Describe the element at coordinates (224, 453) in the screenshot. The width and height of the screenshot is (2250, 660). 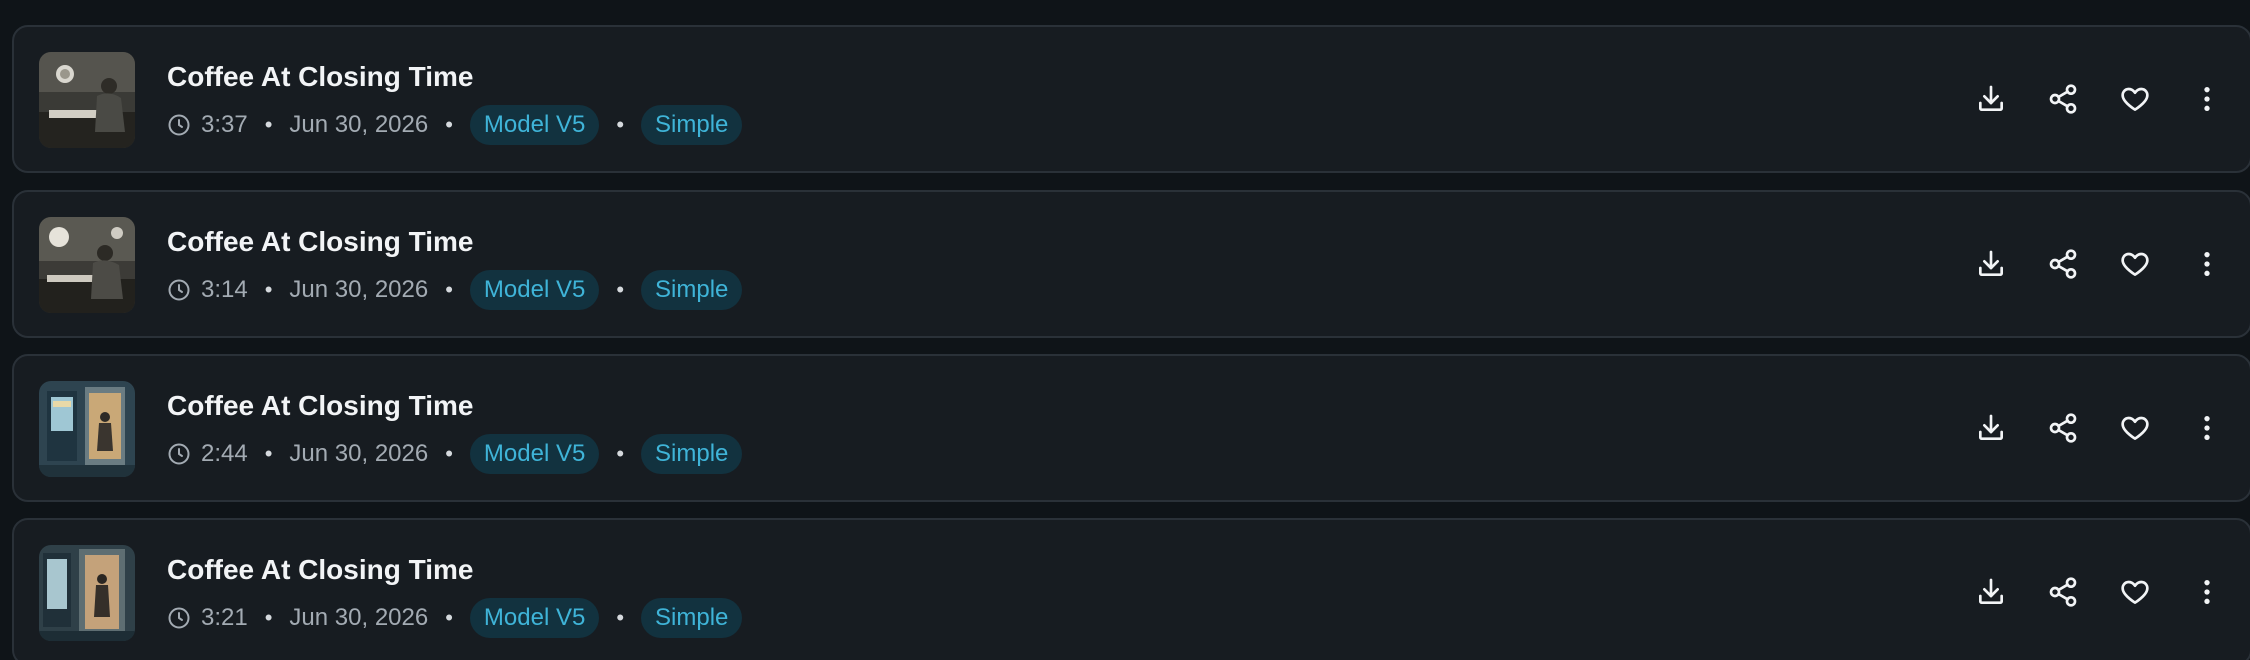
I see `track-duration: 2:44` at that location.